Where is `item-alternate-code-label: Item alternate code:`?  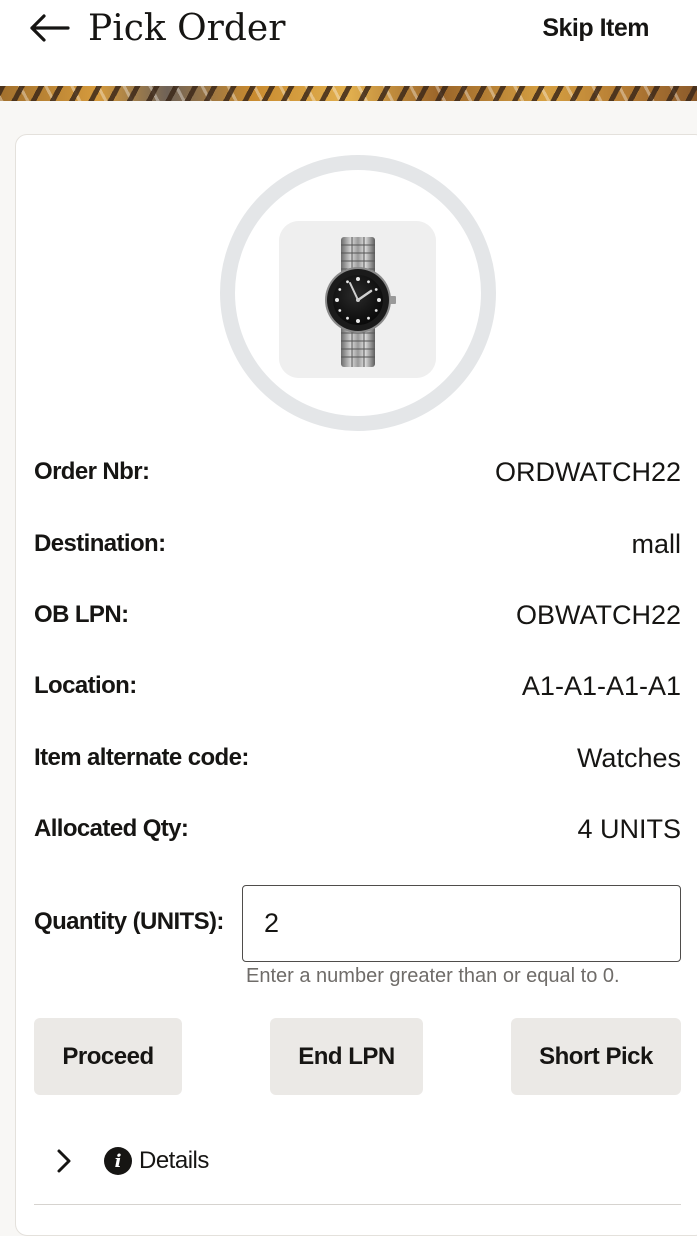
item-alternate-code-label: Item alternate code: is located at coordinates (141, 757).